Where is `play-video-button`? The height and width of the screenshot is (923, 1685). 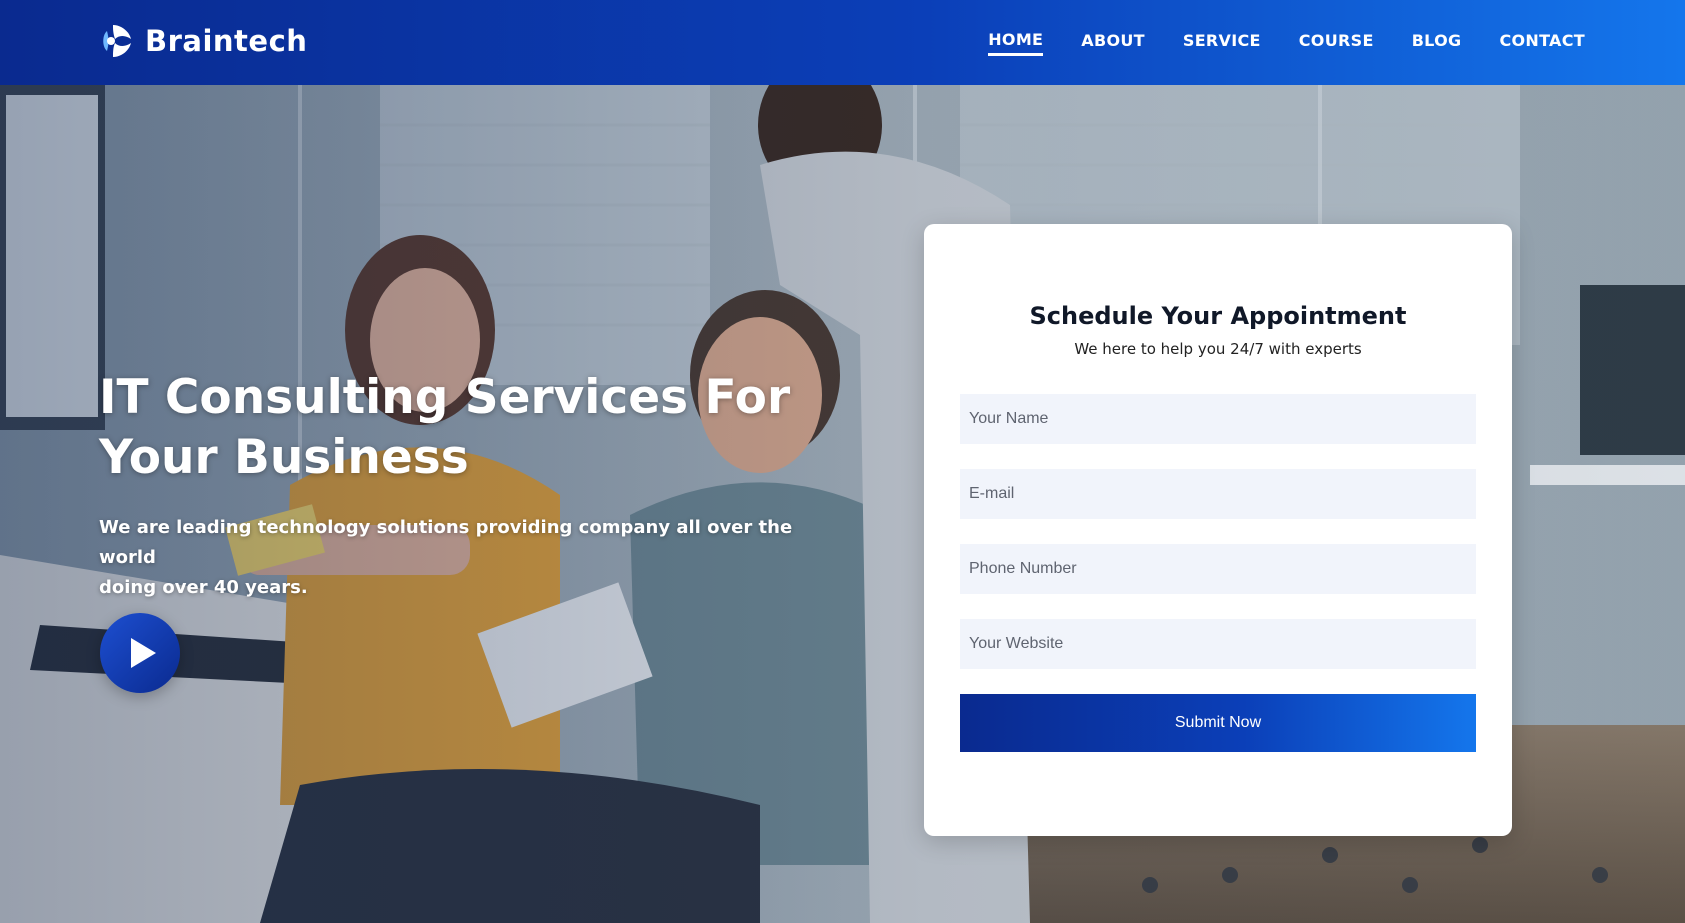
play-video-button is located at coordinates (140, 653).